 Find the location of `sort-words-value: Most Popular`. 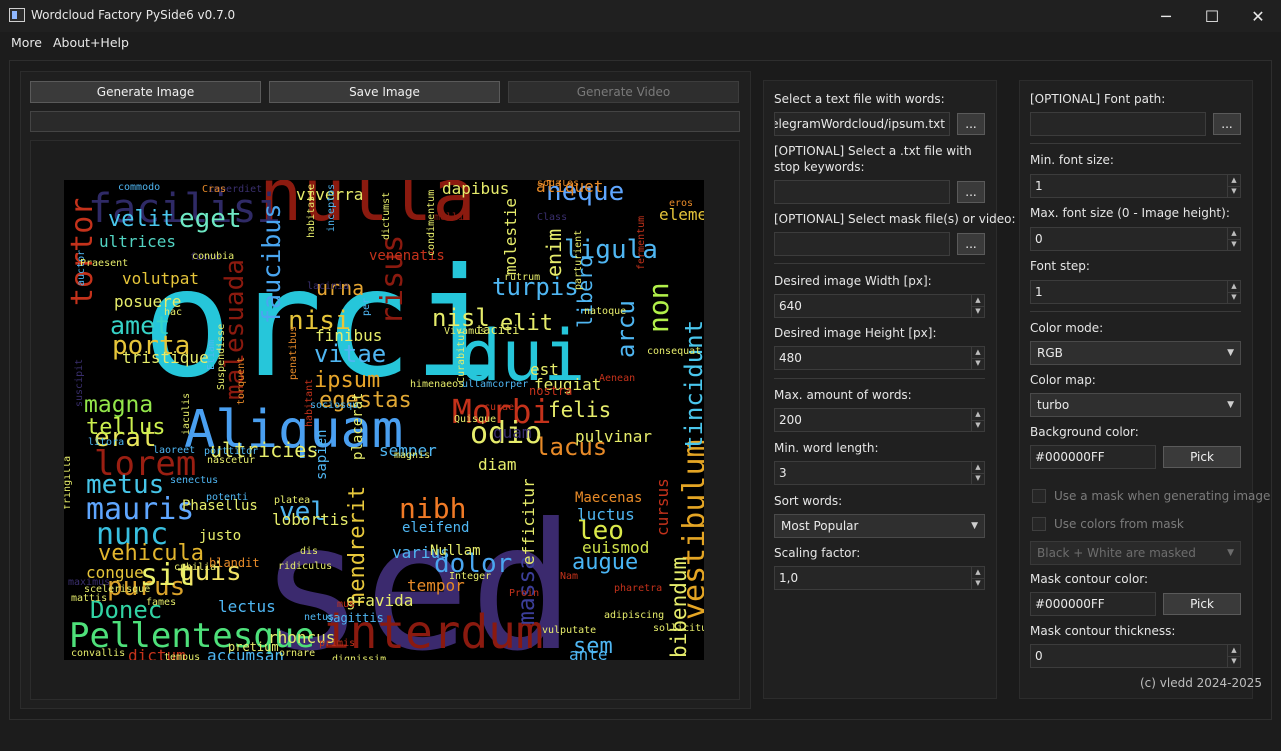

sort-words-value: Most Popular is located at coordinates (820, 526).